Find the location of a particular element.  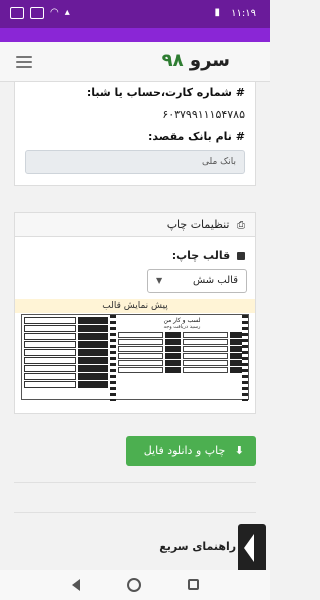

template-select: قالب شش ▼ is located at coordinates (197, 281).